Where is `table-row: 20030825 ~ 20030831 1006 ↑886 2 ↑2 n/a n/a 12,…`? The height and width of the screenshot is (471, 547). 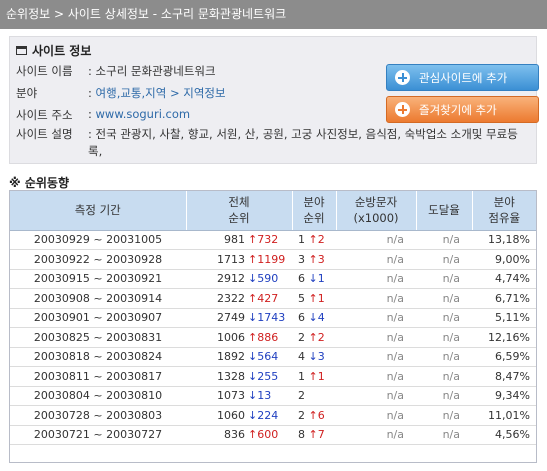 table-row: 20030825 ~ 20030831 1006 ↑886 2 ↑2 n/a n/a 12,… is located at coordinates (273, 337).